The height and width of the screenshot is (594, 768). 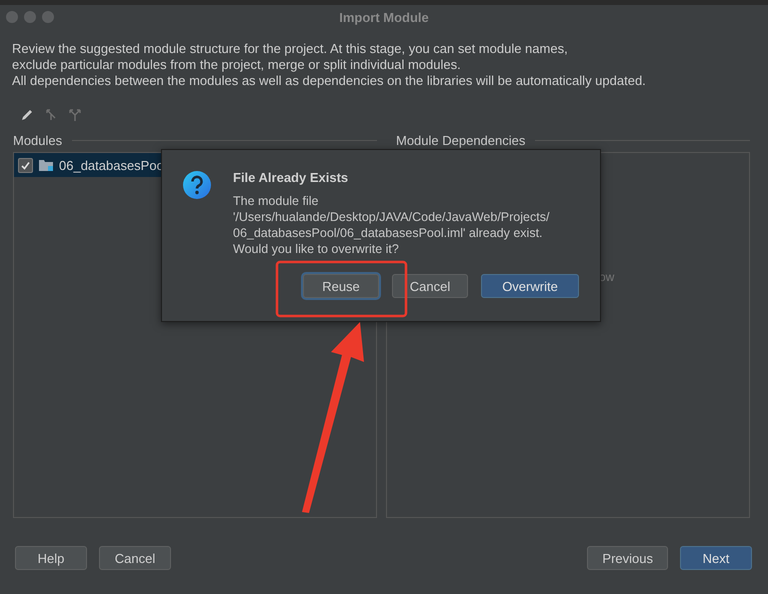 What do you see at coordinates (197, 185) in the screenshot?
I see `question-icon` at bounding box center [197, 185].